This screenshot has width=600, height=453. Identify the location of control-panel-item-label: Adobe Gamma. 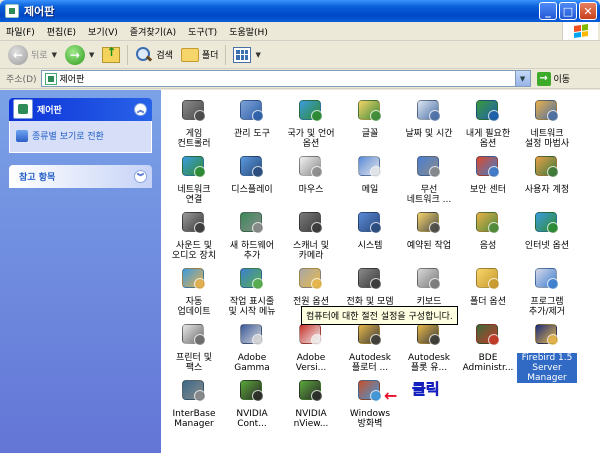
(252, 363).